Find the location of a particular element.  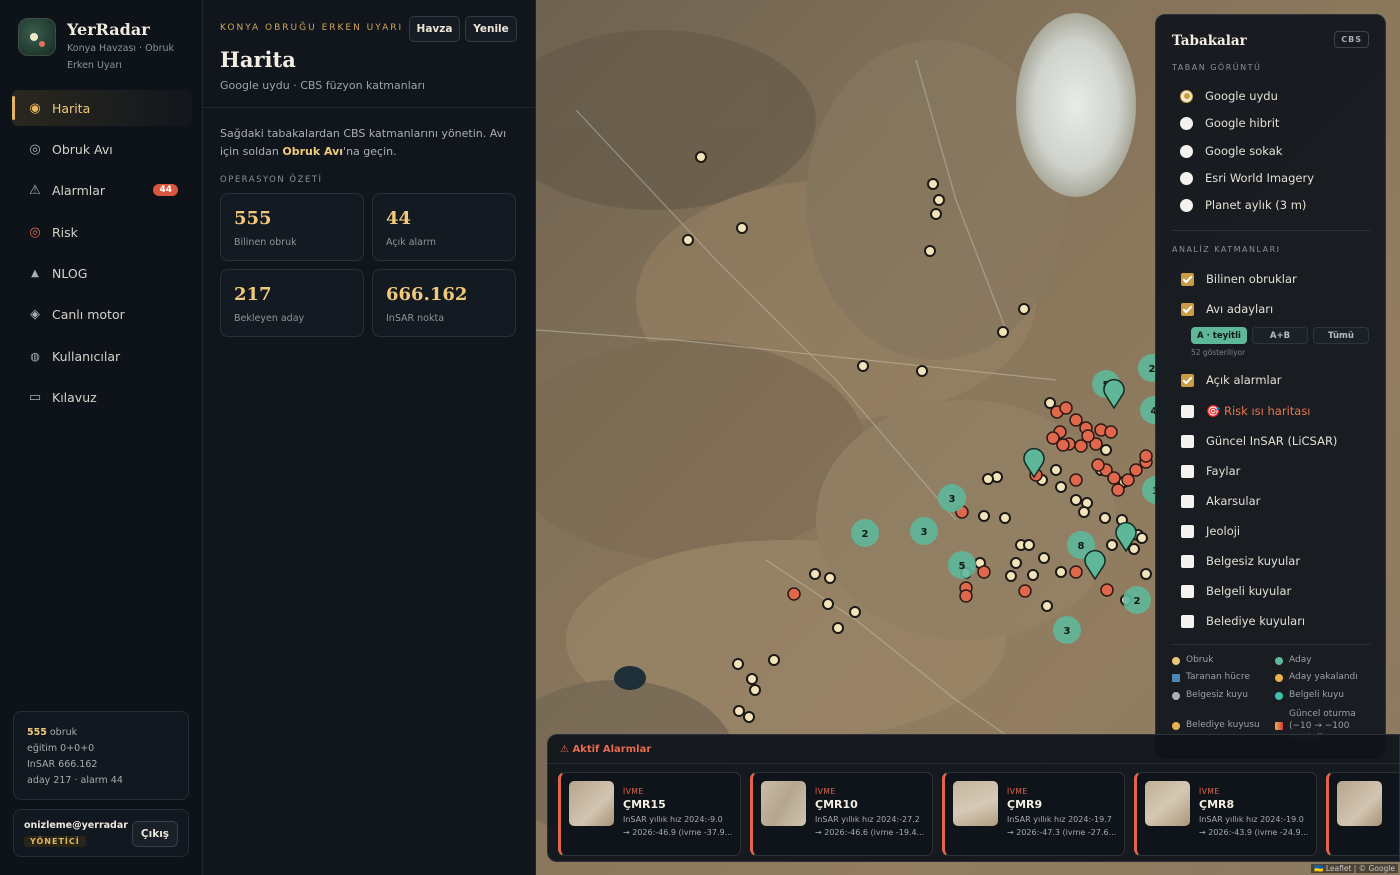

layer-geology: Jeoloji is located at coordinates (1210, 531).